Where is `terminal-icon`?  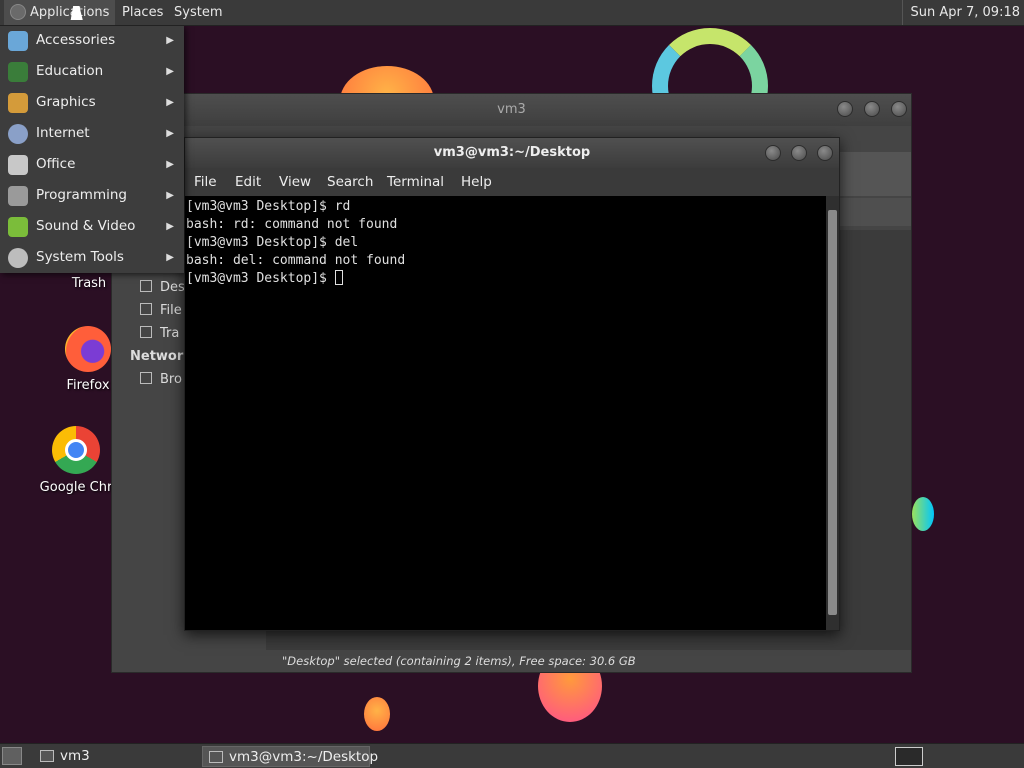 terminal-icon is located at coordinates (216, 757).